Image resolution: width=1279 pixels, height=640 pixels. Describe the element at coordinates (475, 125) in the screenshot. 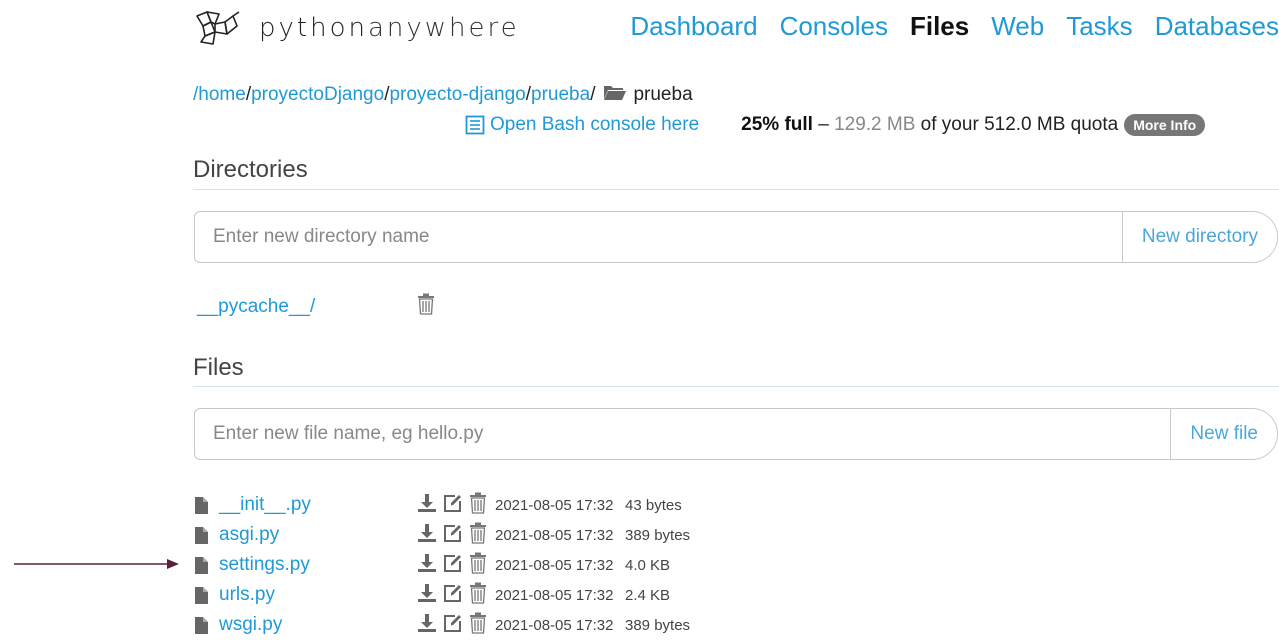

I see `console-icon` at that location.